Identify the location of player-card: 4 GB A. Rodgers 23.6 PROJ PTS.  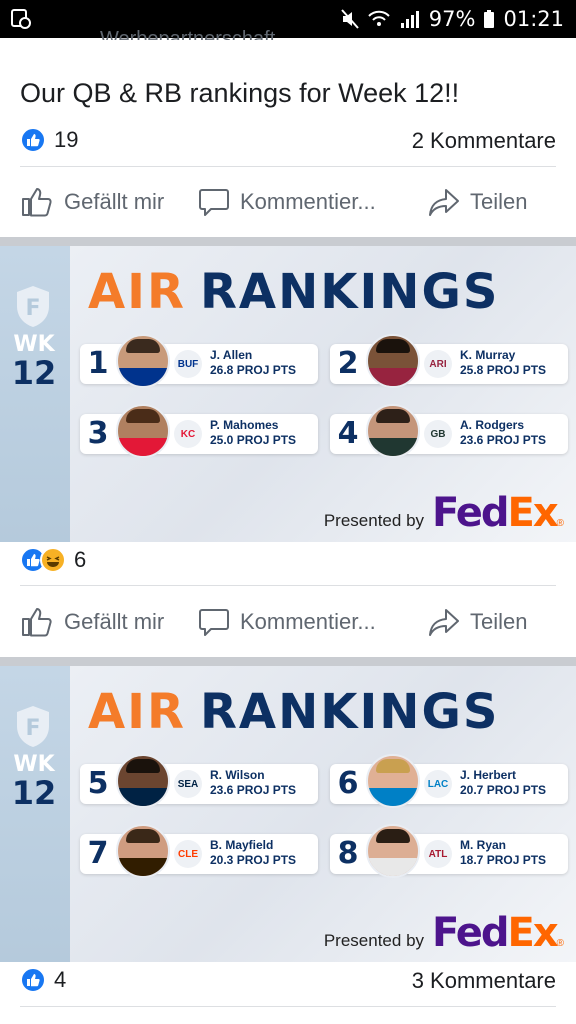
(449, 431).